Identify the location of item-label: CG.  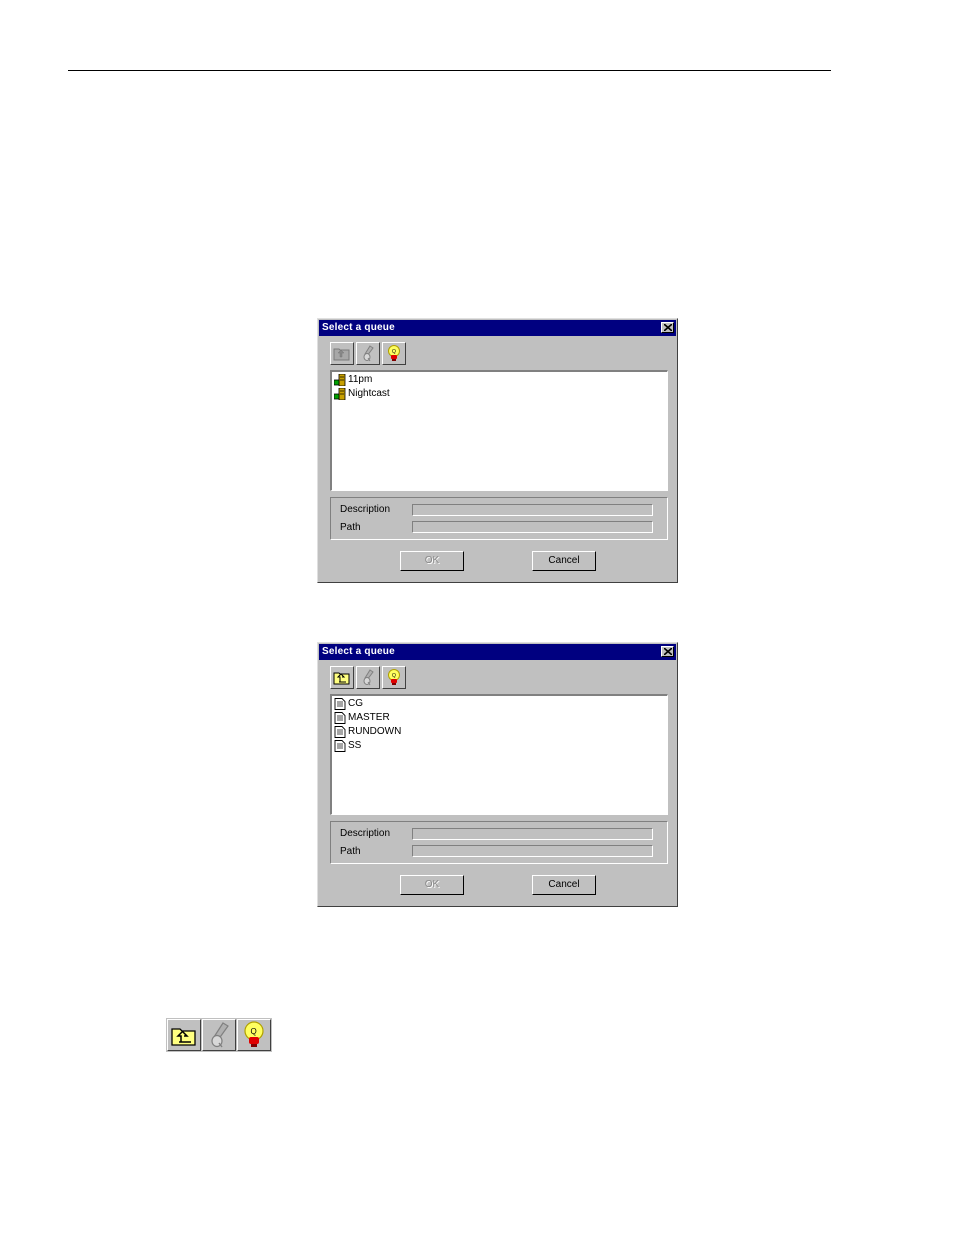
(355, 703).